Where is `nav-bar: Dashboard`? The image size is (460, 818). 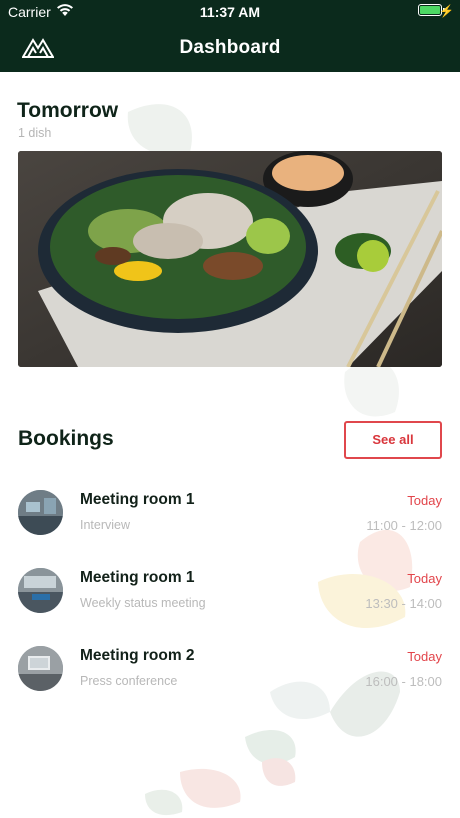
nav-bar: Dashboard is located at coordinates (230, 48).